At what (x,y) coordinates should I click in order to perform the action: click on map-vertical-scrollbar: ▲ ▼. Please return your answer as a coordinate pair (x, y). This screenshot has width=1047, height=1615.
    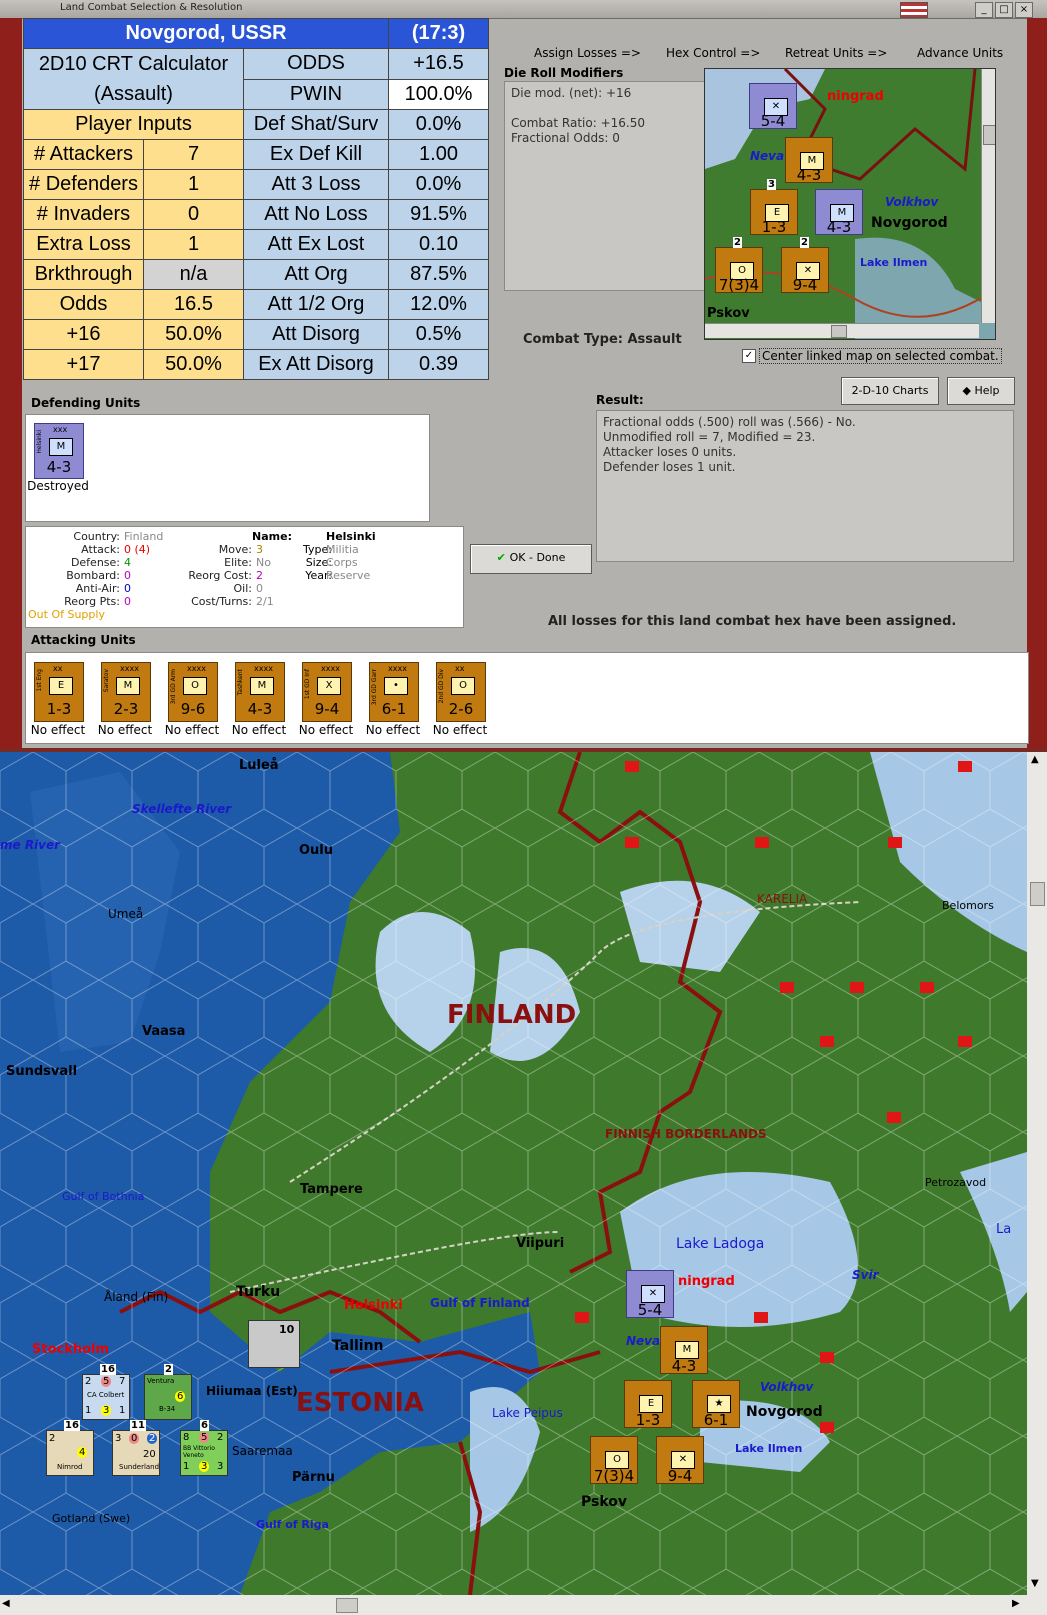
    Looking at the image, I should click on (1037, 1183).